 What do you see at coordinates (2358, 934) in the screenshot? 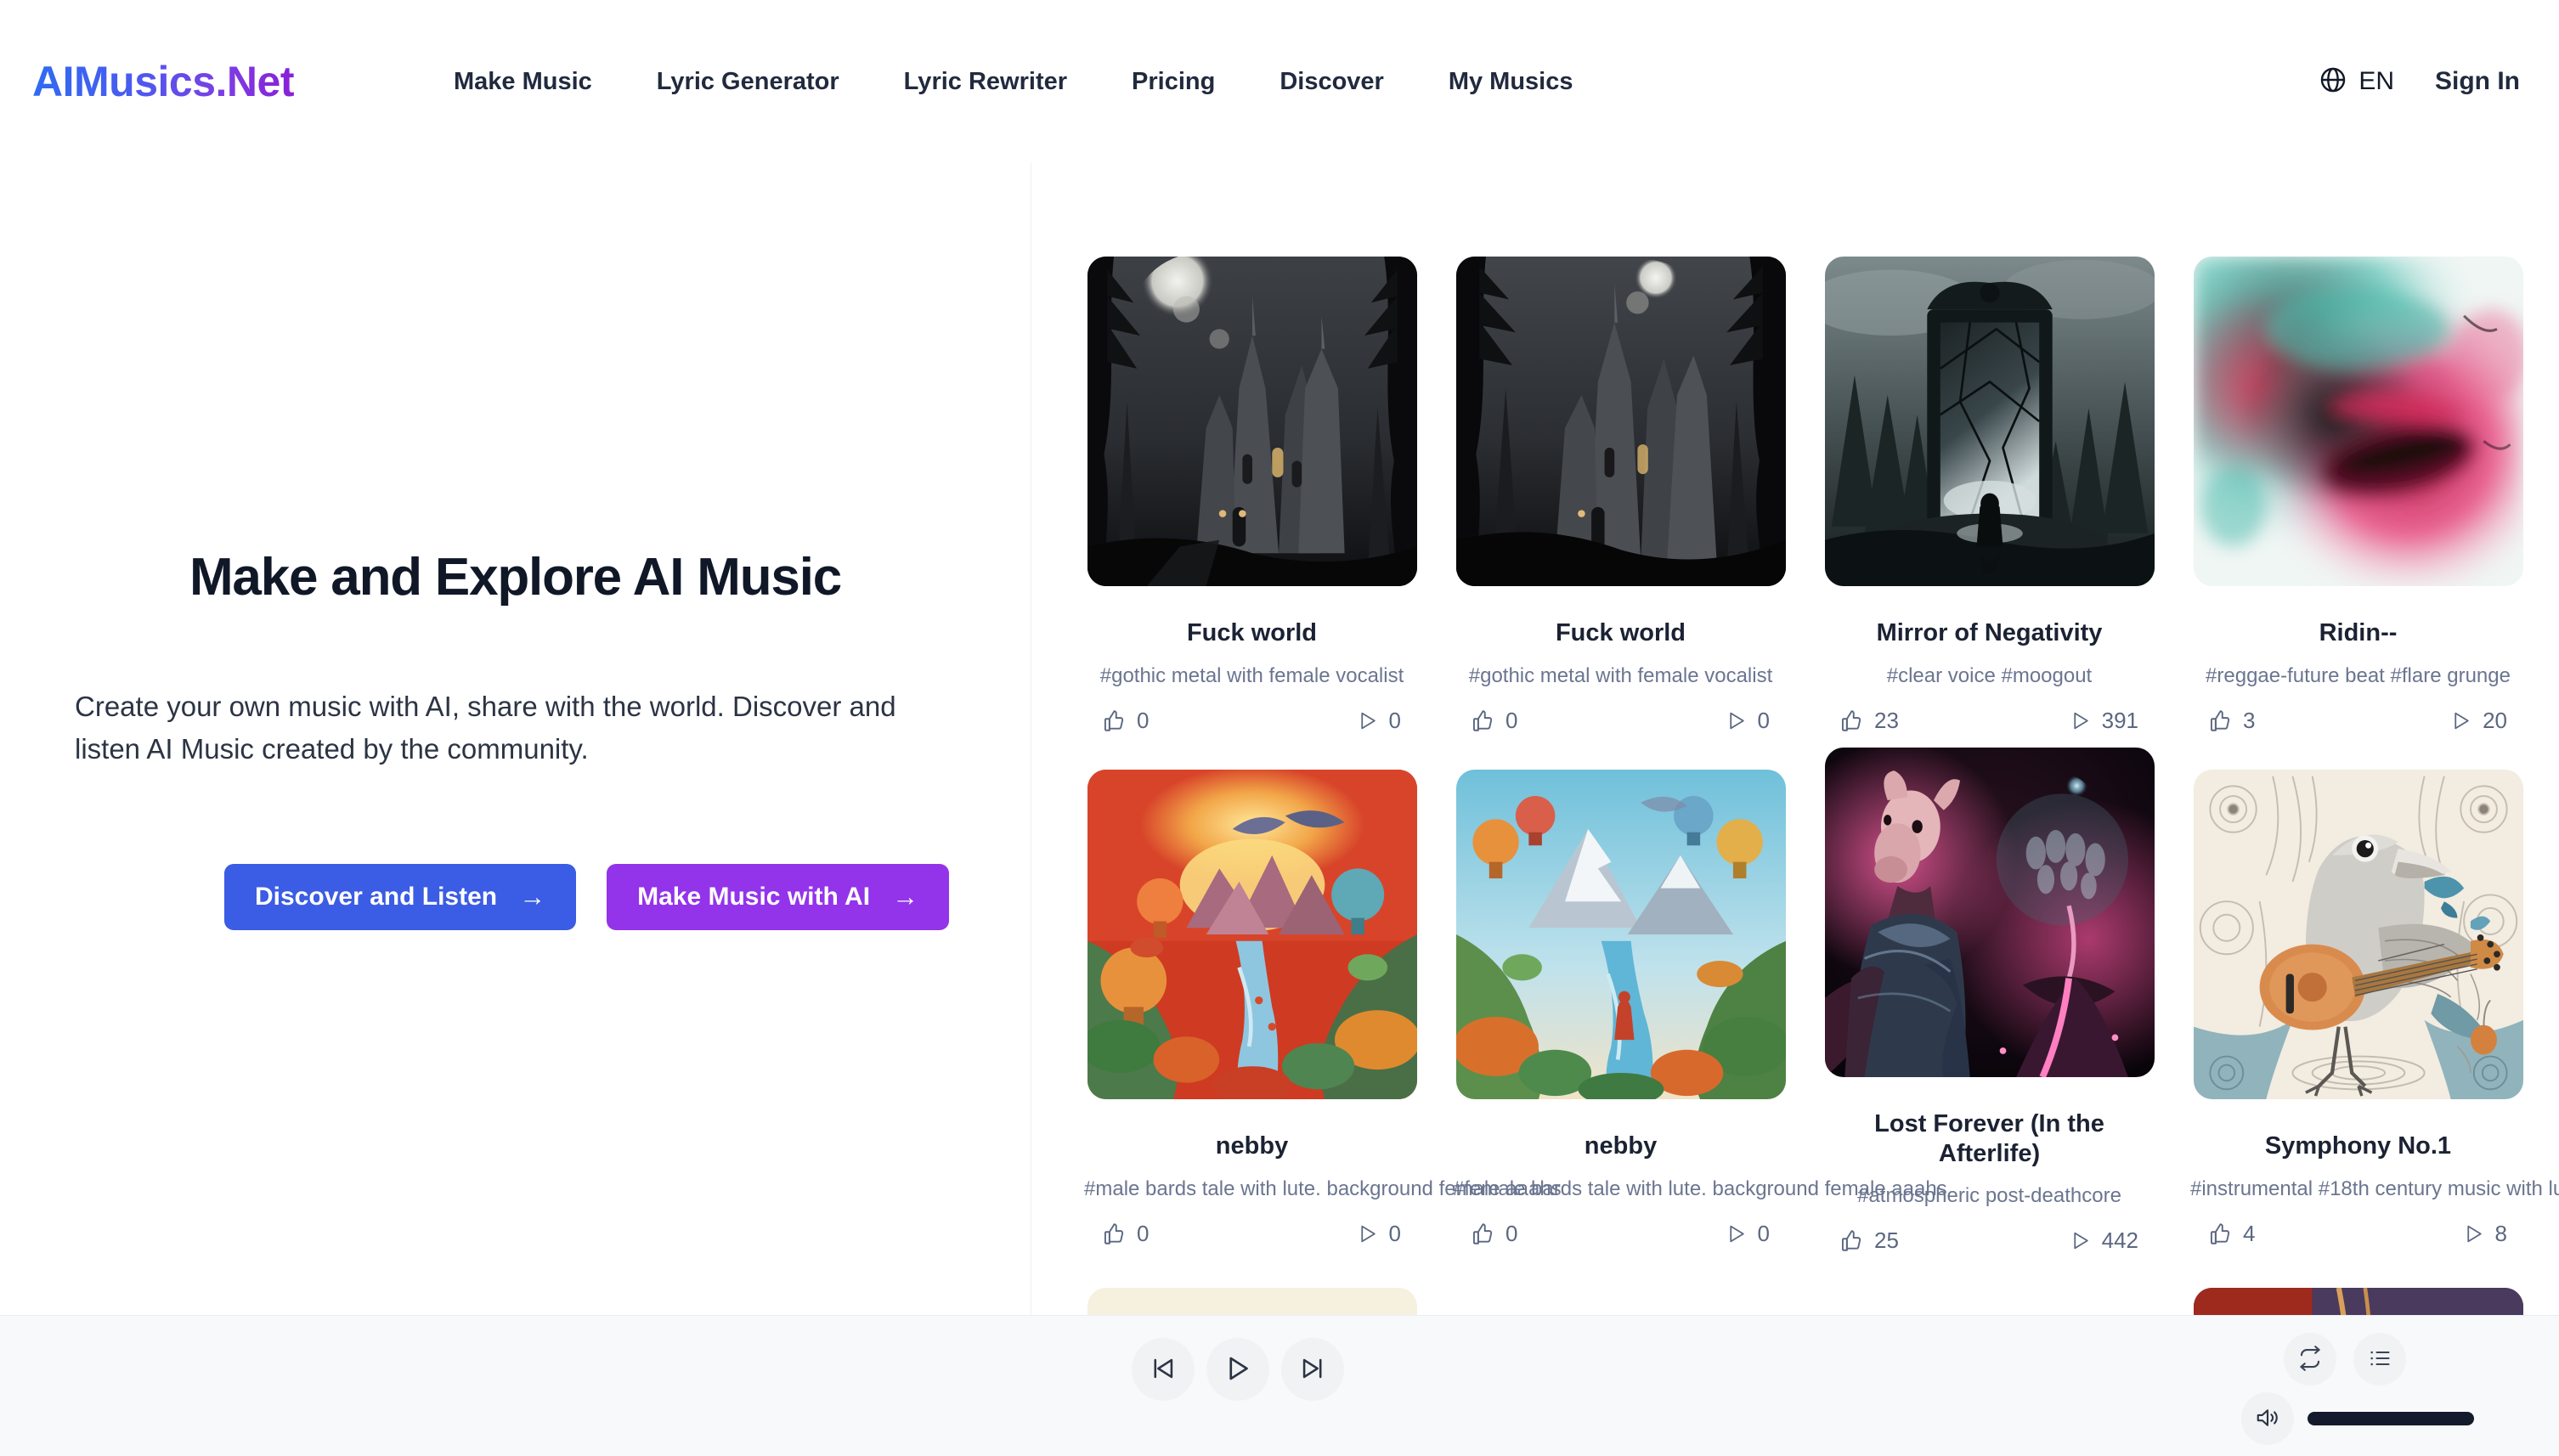
I see `album-art-bird-guitar-sketch` at bounding box center [2358, 934].